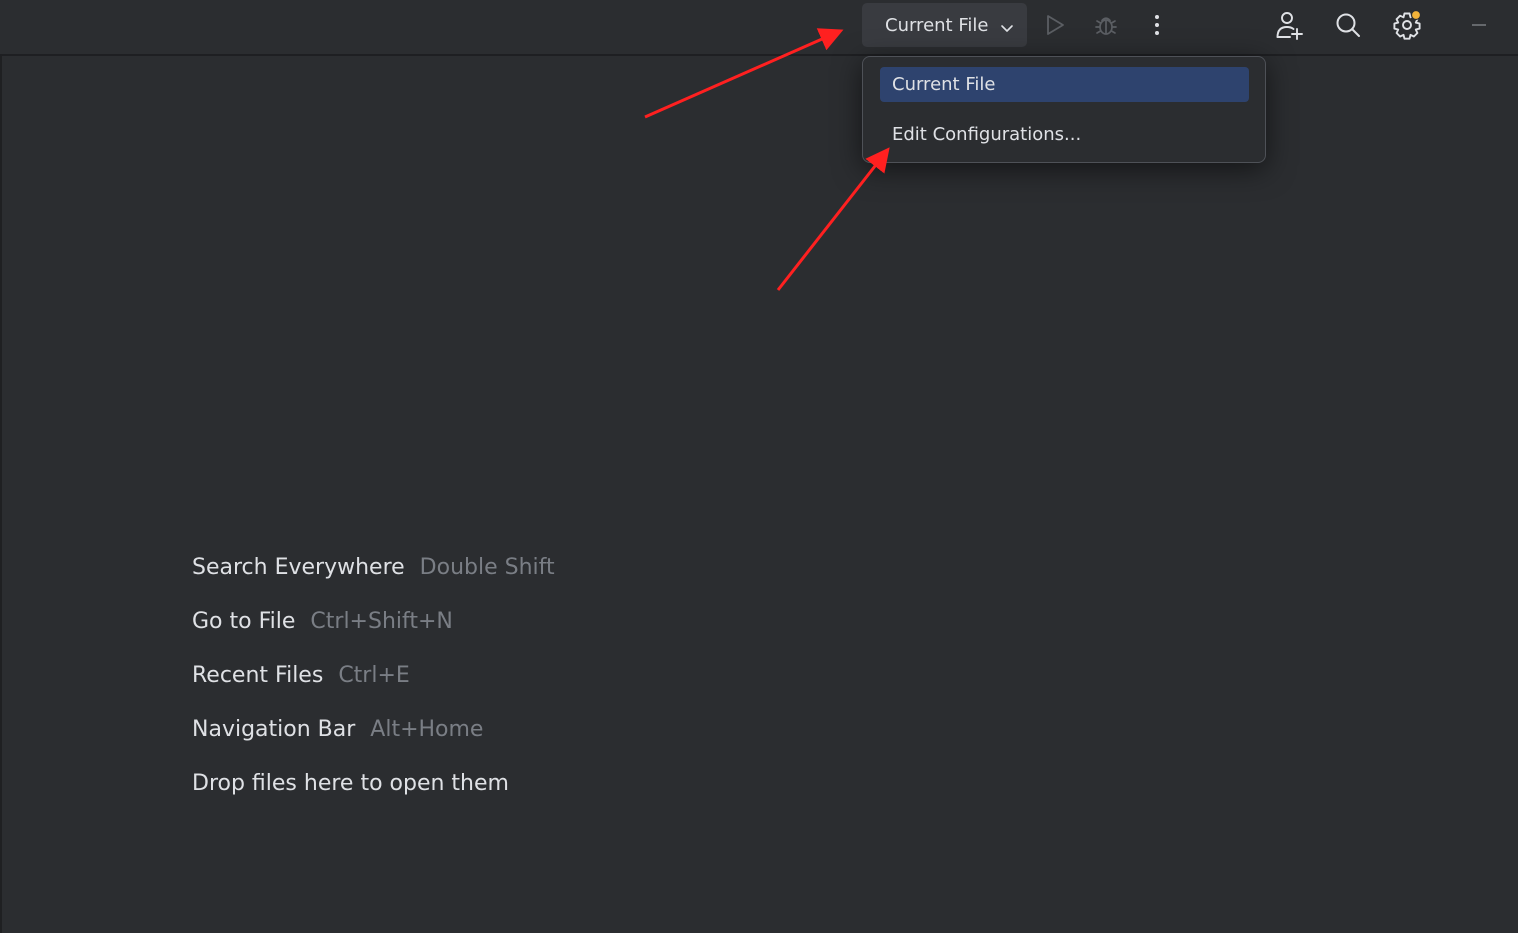  What do you see at coordinates (274, 729) in the screenshot?
I see `hint-action: Navigation Bar` at bounding box center [274, 729].